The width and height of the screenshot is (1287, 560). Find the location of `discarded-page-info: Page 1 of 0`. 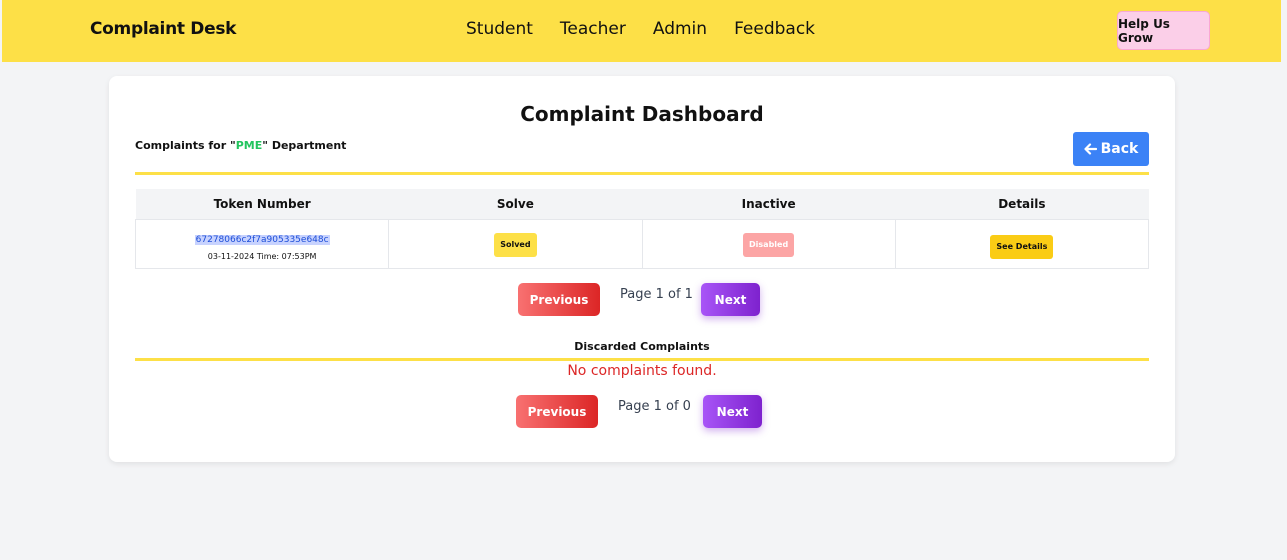

discarded-page-info: Page 1 of 0 is located at coordinates (654, 406).